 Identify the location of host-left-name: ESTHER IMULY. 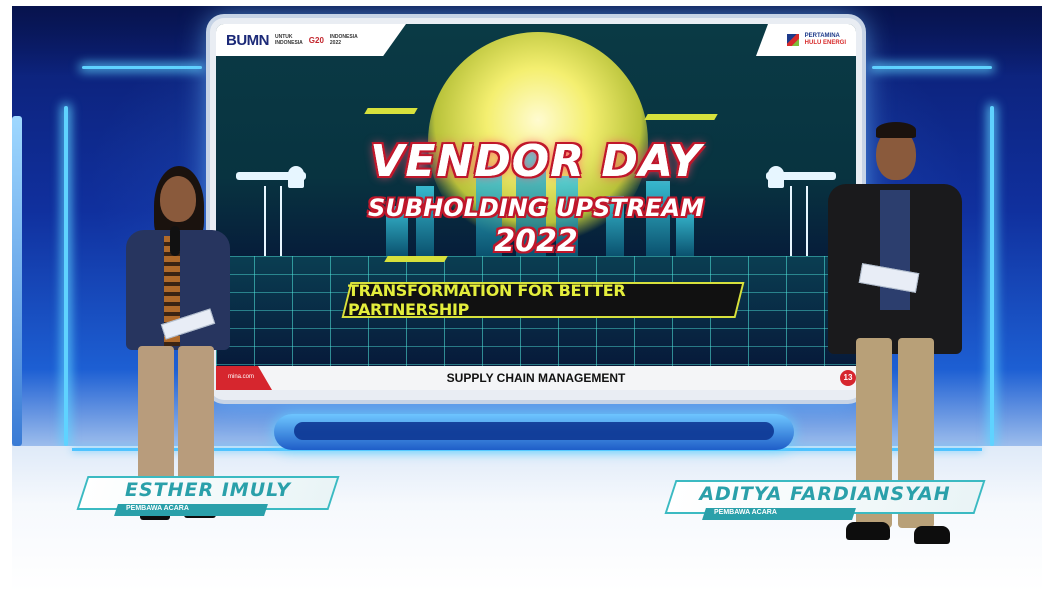
(208, 490).